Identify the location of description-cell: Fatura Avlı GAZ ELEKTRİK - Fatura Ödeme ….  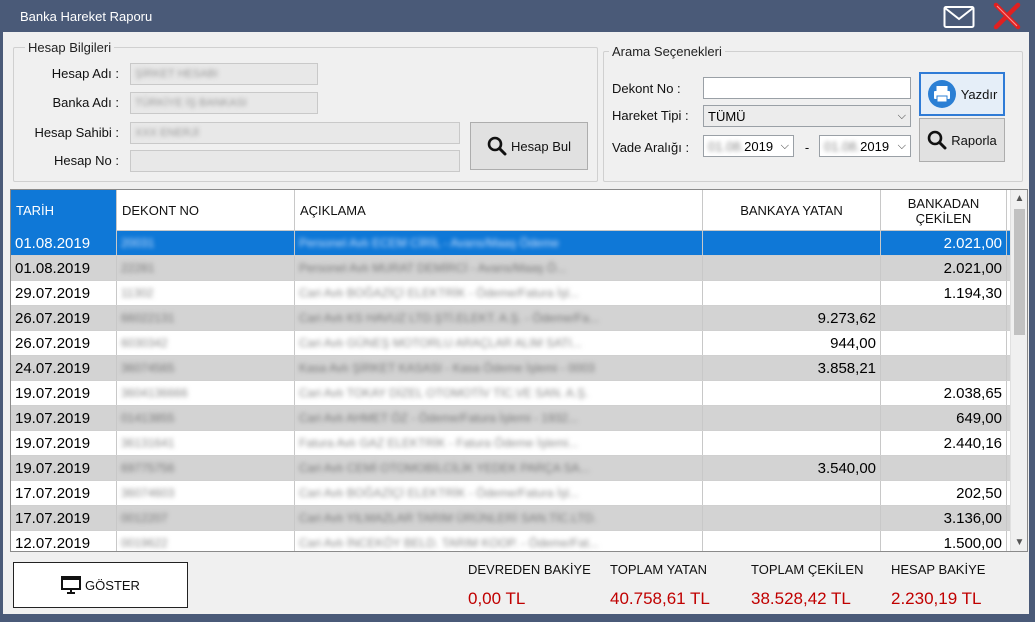
(499, 443).